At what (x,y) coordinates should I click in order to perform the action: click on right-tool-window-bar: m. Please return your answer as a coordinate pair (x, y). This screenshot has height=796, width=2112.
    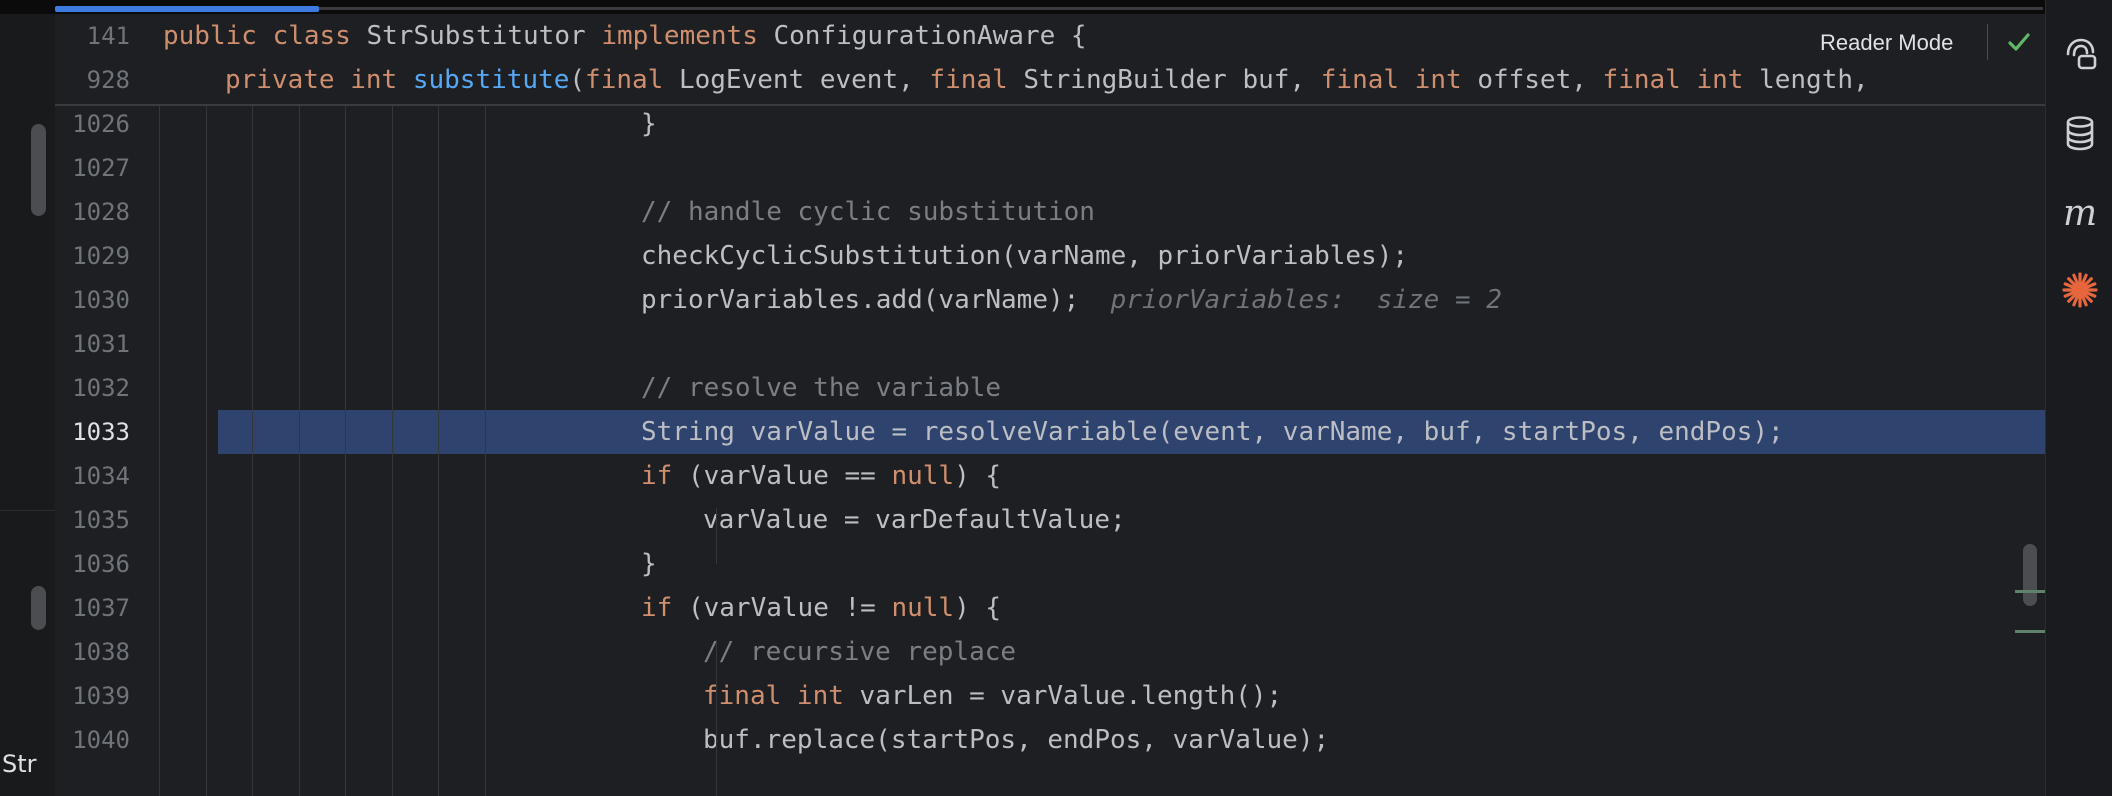
    Looking at the image, I should click on (2078, 398).